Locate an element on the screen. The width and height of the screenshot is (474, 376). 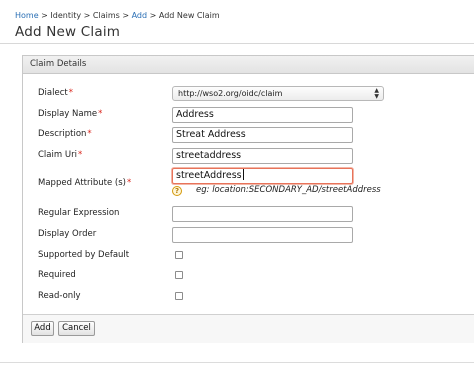
supported-by-default-label: Supported by Default is located at coordinates (84, 255).